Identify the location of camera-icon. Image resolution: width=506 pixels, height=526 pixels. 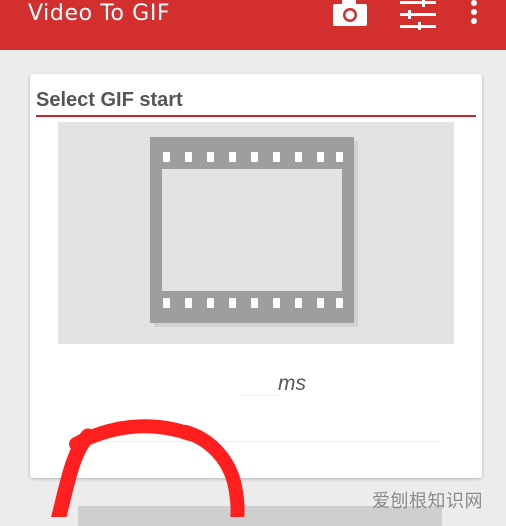
(350, 13).